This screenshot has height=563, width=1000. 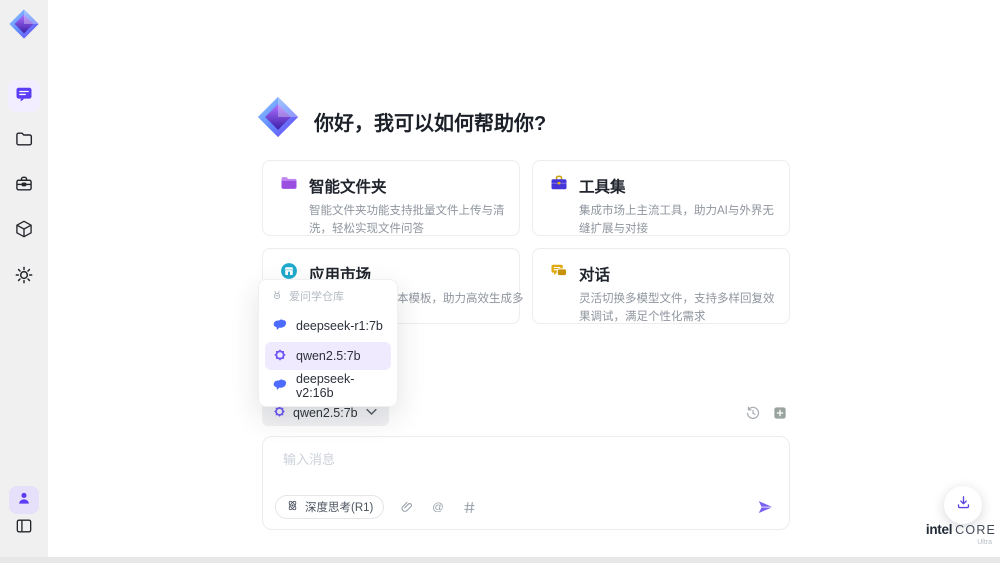 I want to click on composer-toolbar: 深度思考(R1) @, so click(x=526, y=507).